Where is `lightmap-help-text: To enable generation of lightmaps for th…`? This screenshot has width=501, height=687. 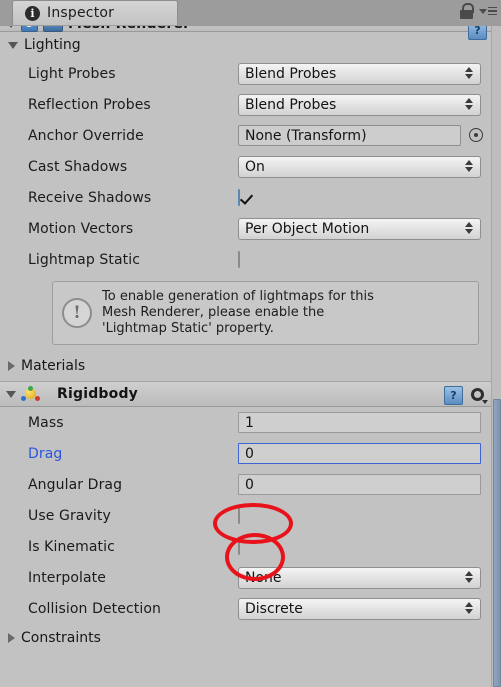 lightmap-help-text: To enable generation of lightmaps for th… is located at coordinates (238, 313).